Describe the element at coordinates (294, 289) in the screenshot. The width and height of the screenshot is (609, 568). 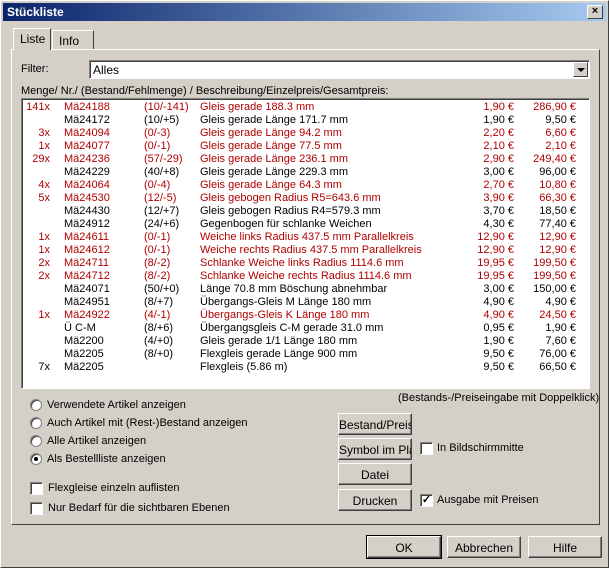
I see `list-item-desc: Länge 70.8 mm Böschung abnehmbar` at that location.